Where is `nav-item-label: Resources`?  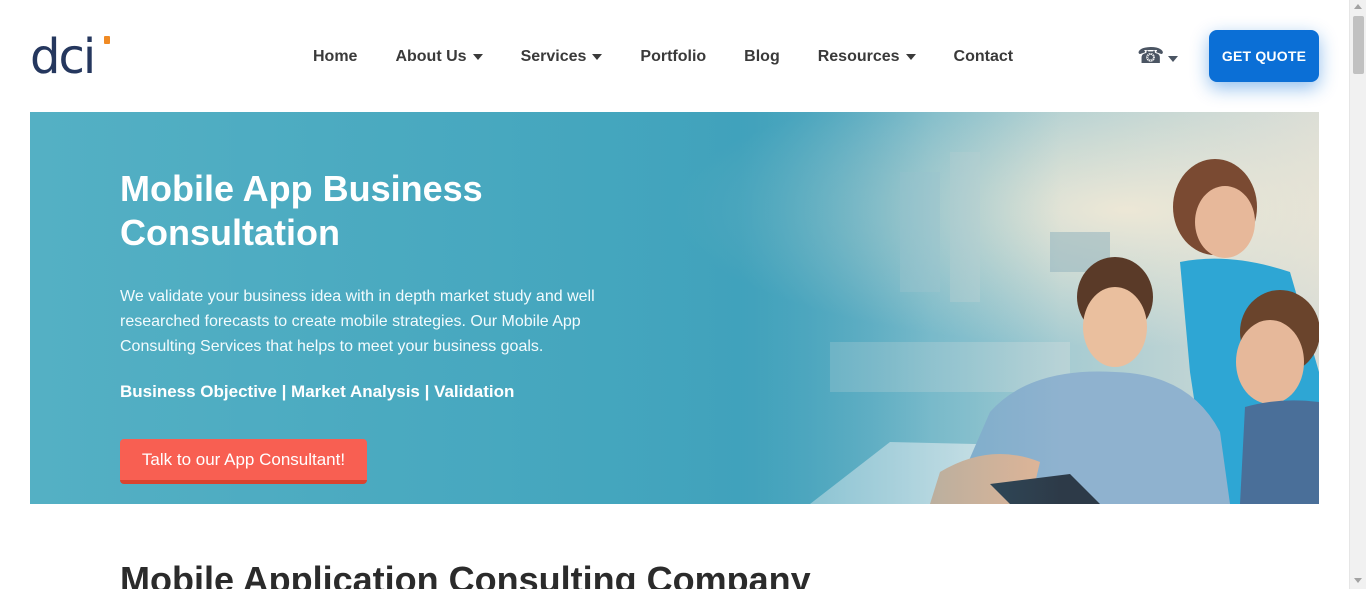
nav-item-label: Resources is located at coordinates (858, 56).